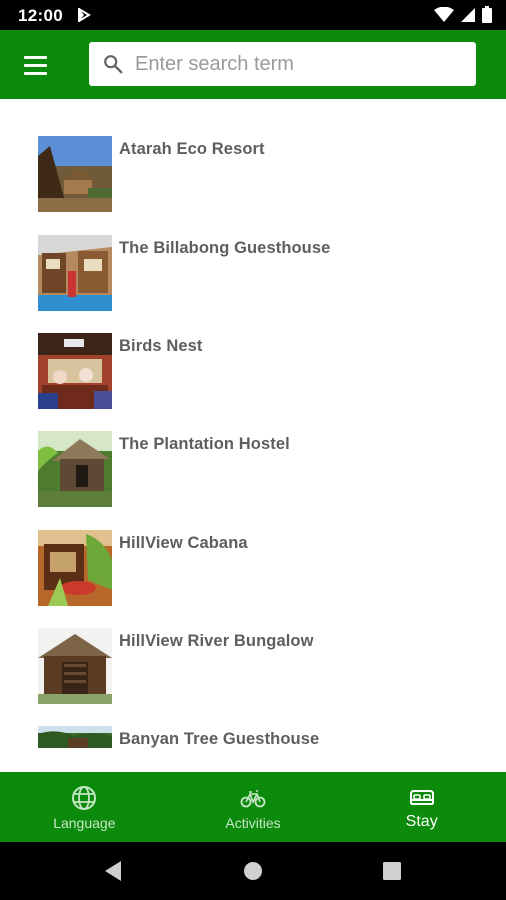 Image resolution: width=506 pixels, height=900 pixels. I want to click on back-icon, so click(113, 871).